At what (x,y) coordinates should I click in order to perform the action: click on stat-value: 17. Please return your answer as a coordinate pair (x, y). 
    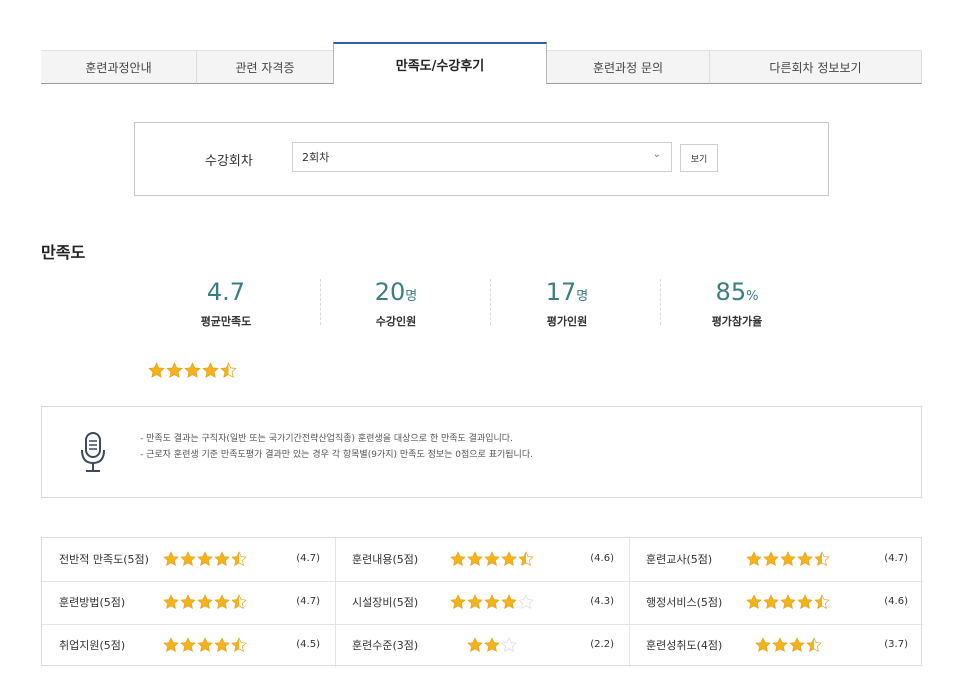
    Looking at the image, I should click on (561, 292).